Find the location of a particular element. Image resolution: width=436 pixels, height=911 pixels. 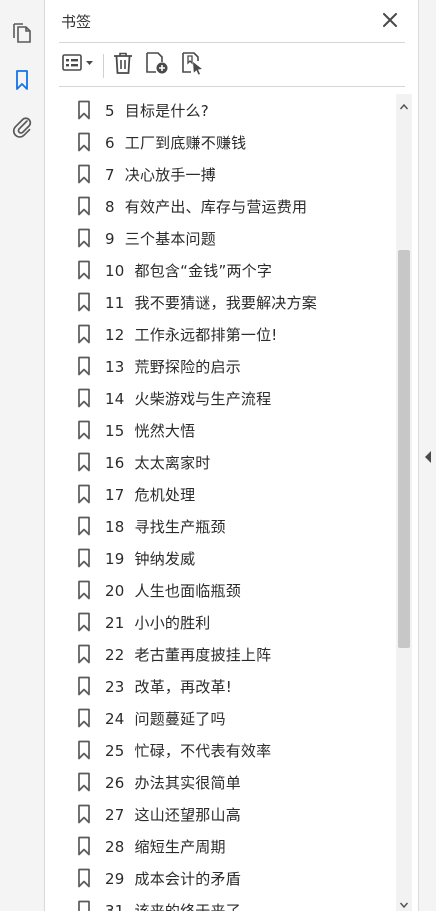

bookmark-list-scrollbar is located at coordinates (404, 502).